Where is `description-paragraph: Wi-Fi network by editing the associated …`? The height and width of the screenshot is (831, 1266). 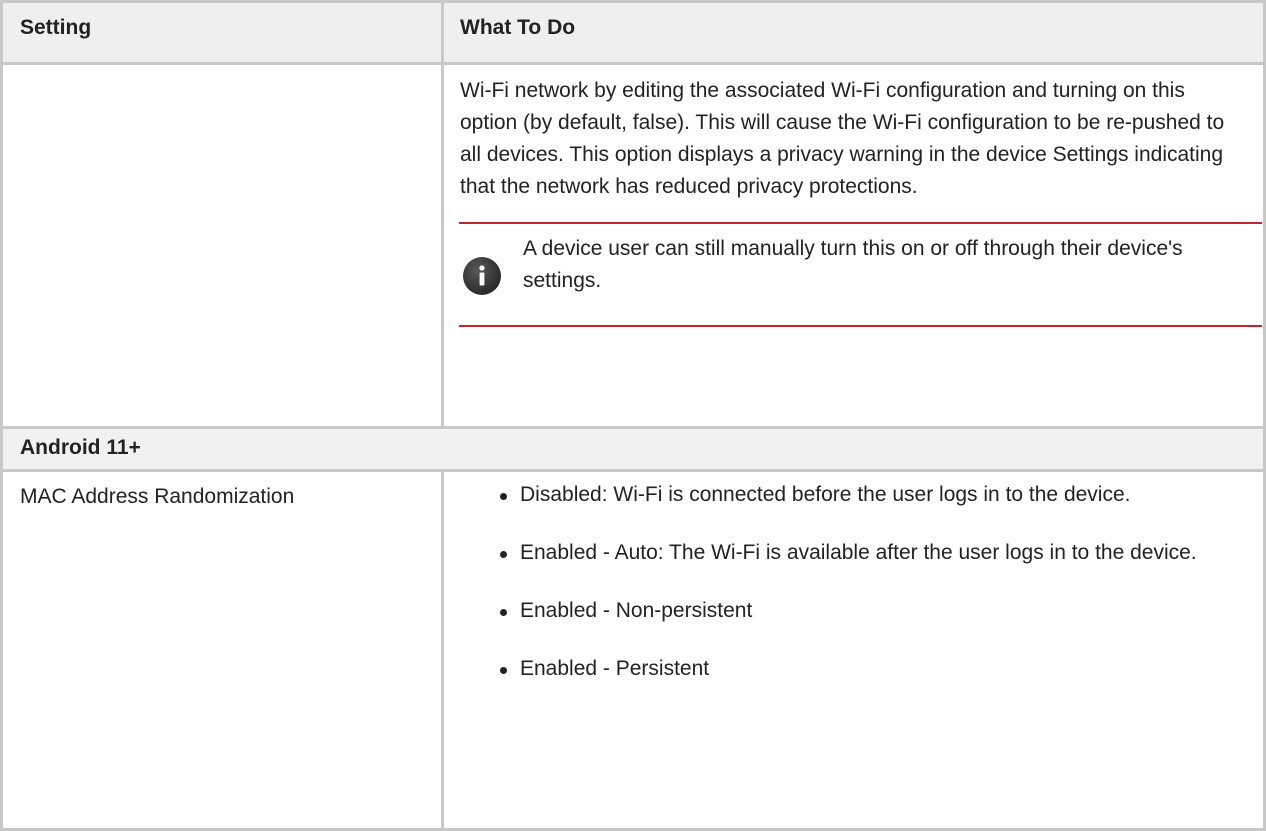
description-paragraph: Wi-Fi network by editing the associated … is located at coordinates (842, 138).